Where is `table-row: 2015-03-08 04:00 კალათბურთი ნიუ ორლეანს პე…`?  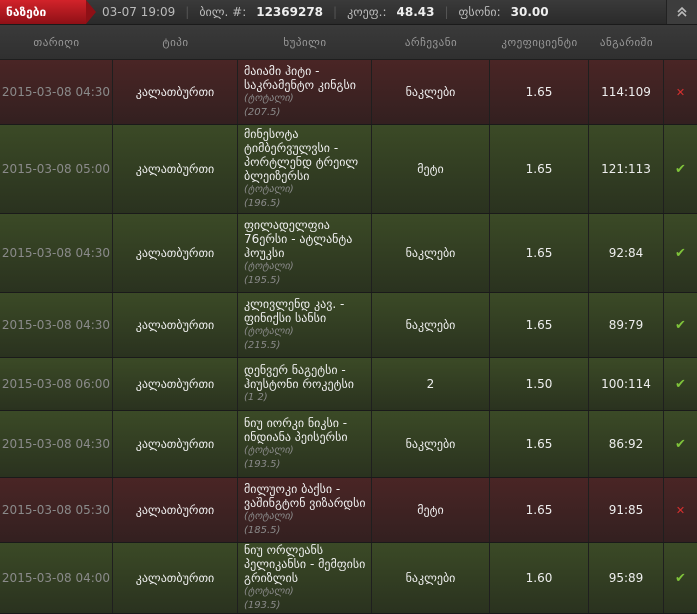
table-row: 2015-03-08 04:00 კალათბურთი ნიუ ორლეანს პე… is located at coordinates (348, 578).